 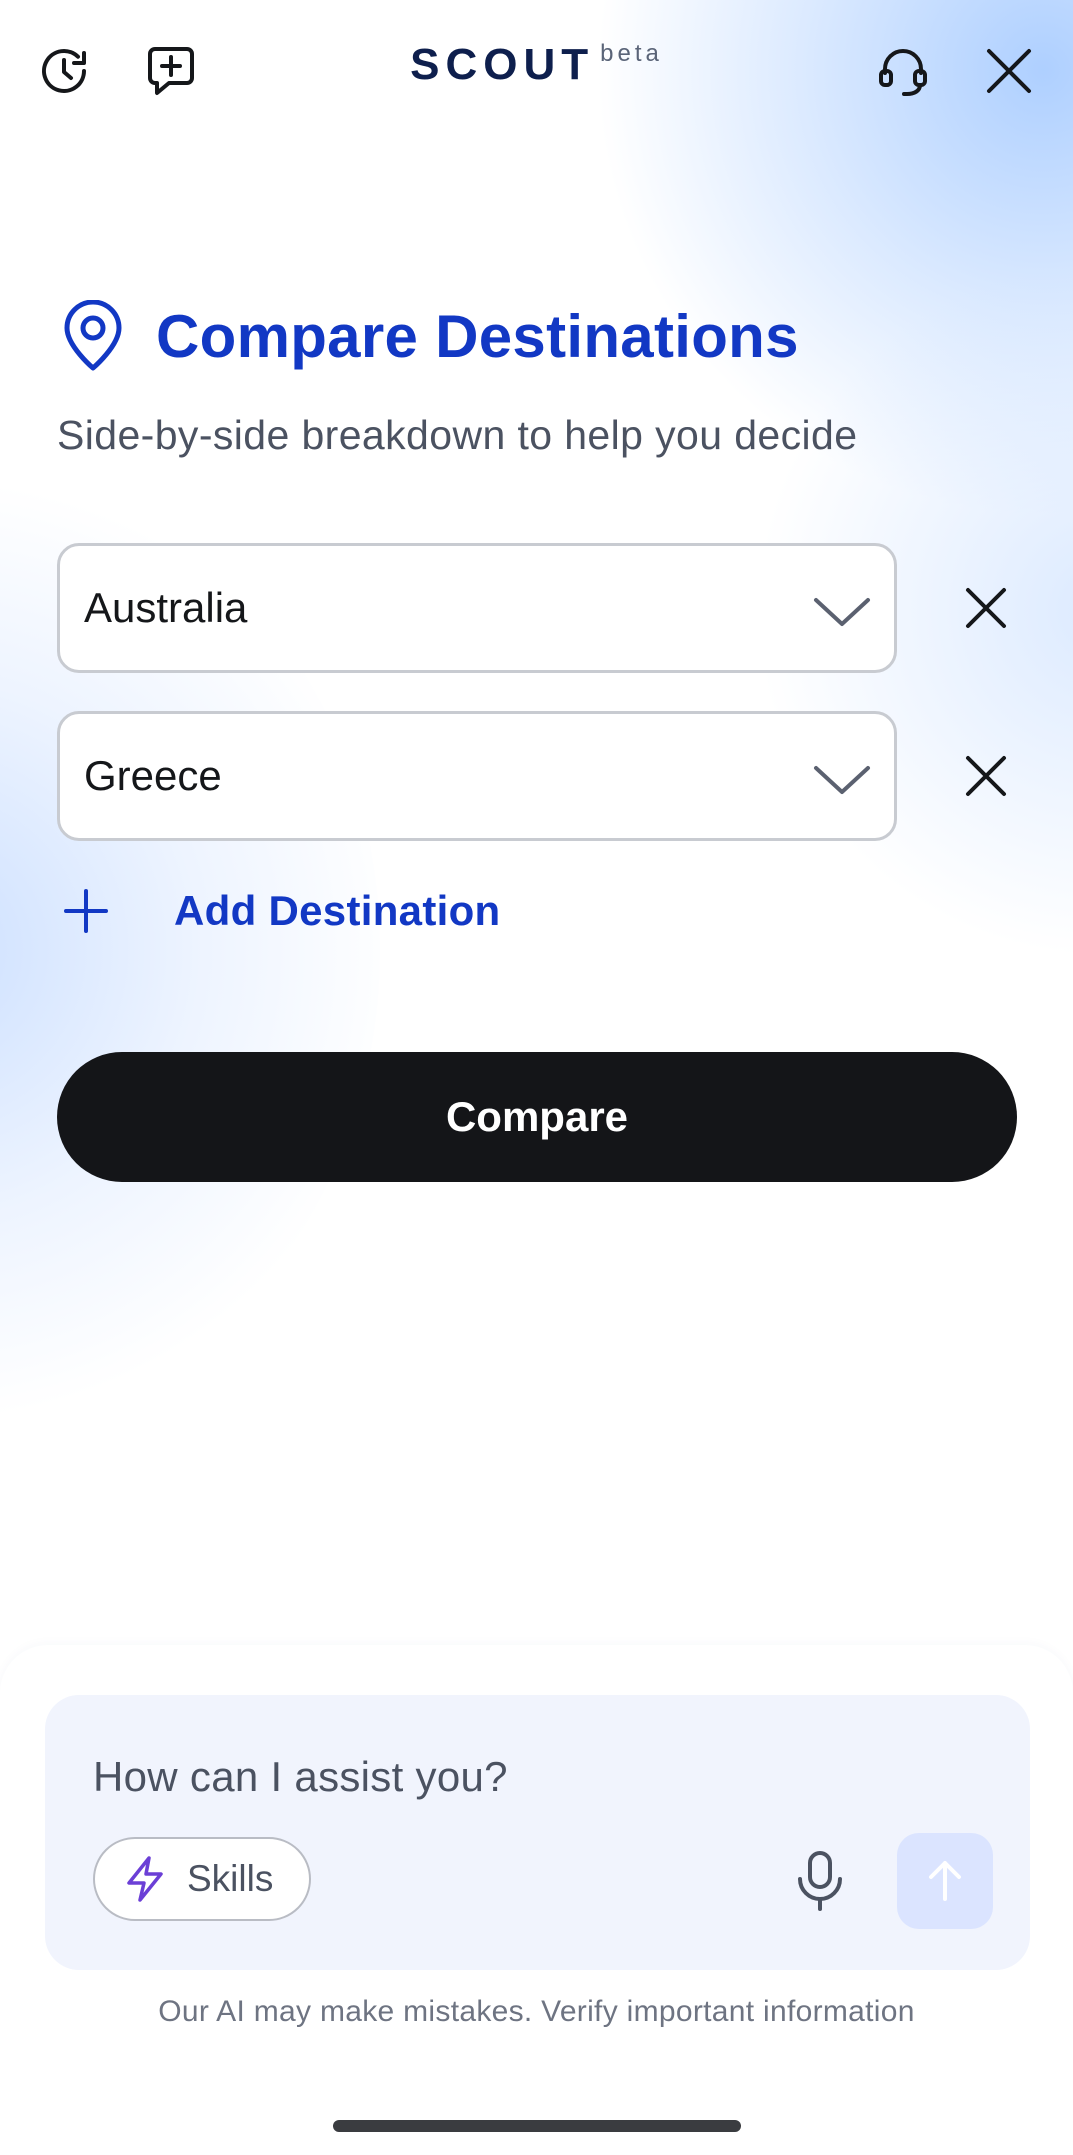 What do you see at coordinates (477, 608) in the screenshot?
I see `destination-select-1: Australia` at bounding box center [477, 608].